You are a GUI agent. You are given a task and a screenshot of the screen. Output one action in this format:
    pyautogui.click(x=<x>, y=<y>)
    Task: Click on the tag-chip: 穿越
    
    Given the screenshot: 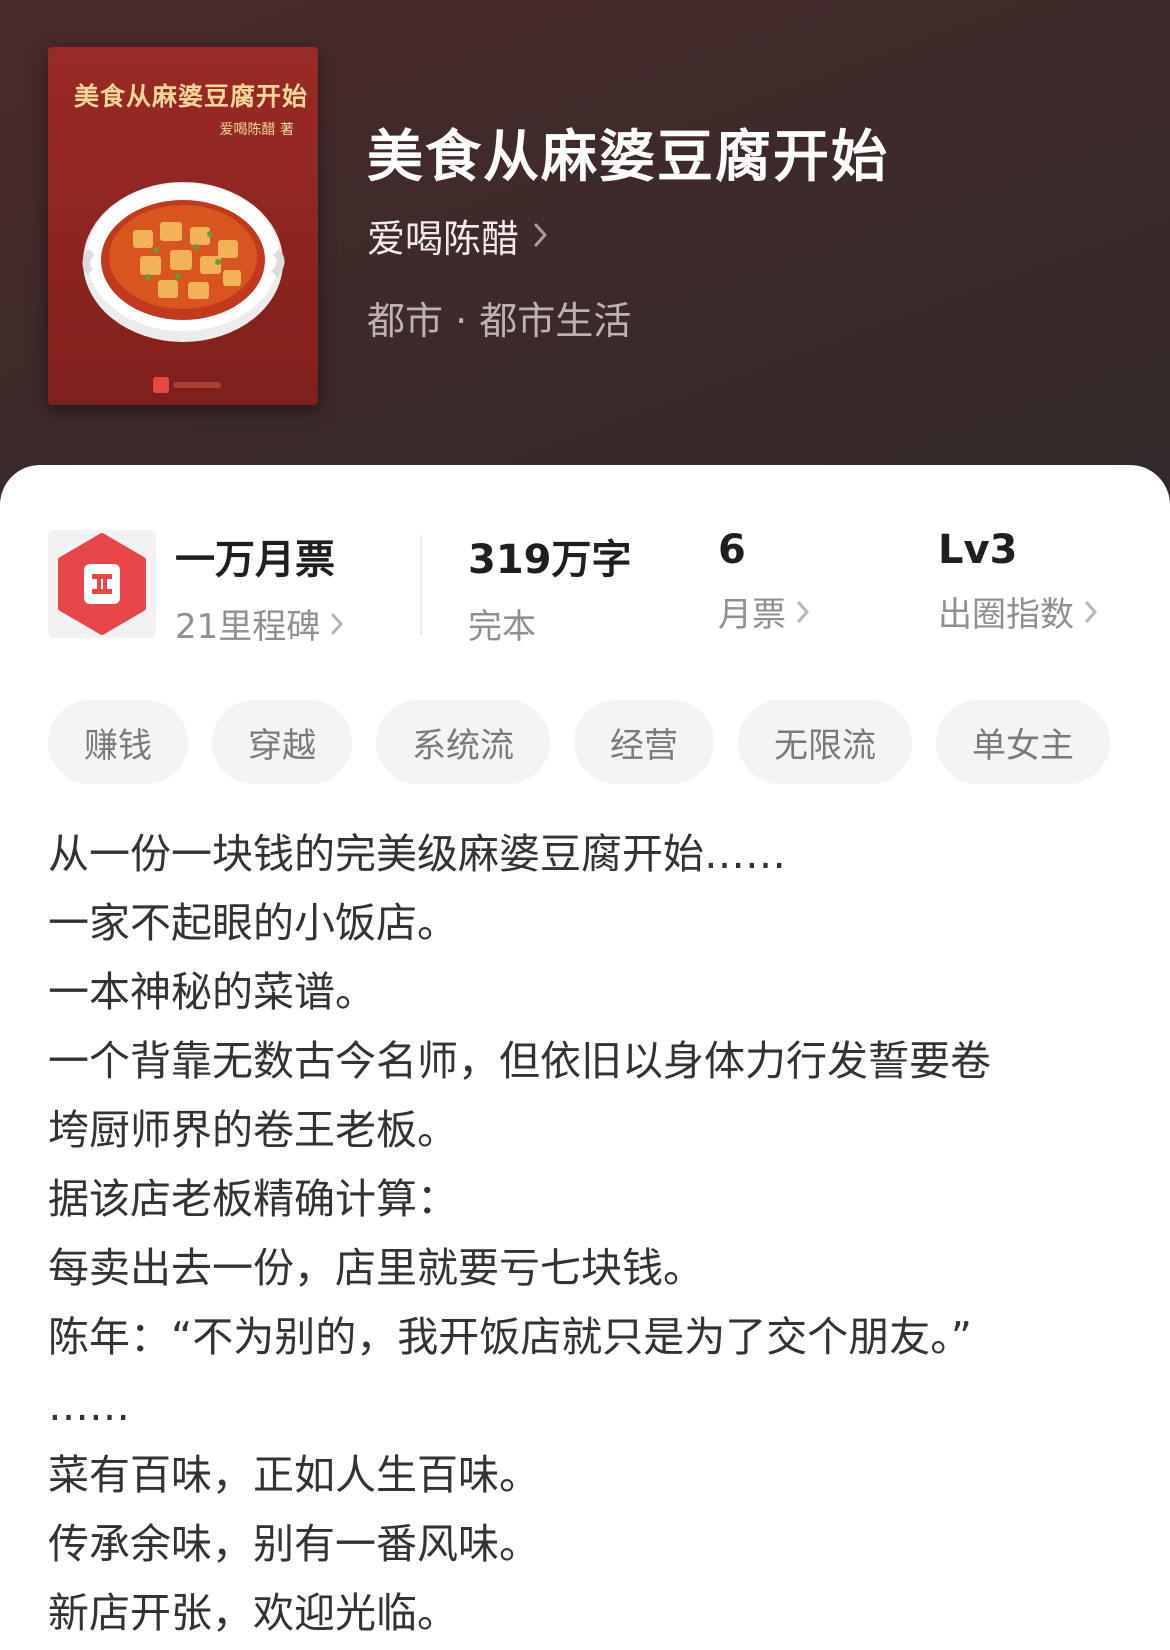 What is the action you would take?
    pyautogui.click(x=282, y=742)
    